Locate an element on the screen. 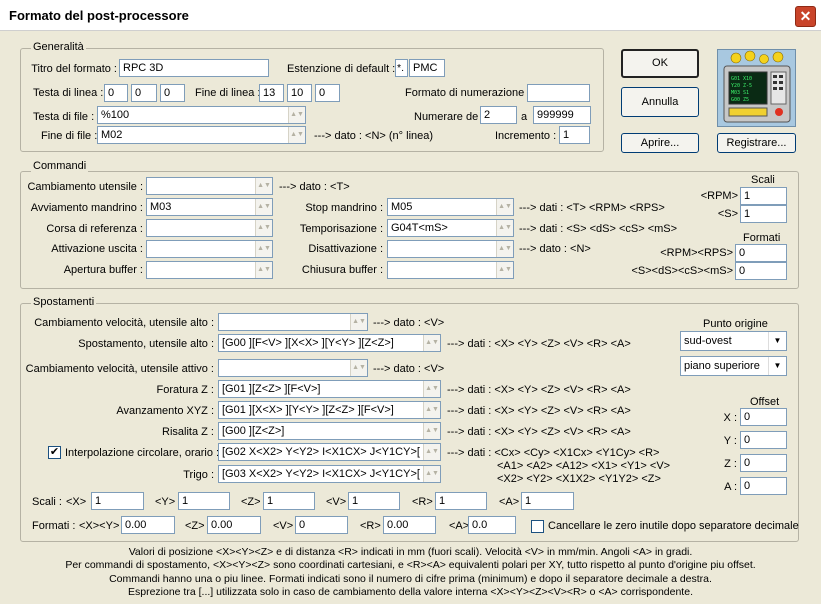 This screenshot has height=604, width=821. trig-input: [G03 X<X2> Y<Y2> I<X1CX> J<Y1CY>[ F<V ▲▼ is located at coordinates (329, 474).